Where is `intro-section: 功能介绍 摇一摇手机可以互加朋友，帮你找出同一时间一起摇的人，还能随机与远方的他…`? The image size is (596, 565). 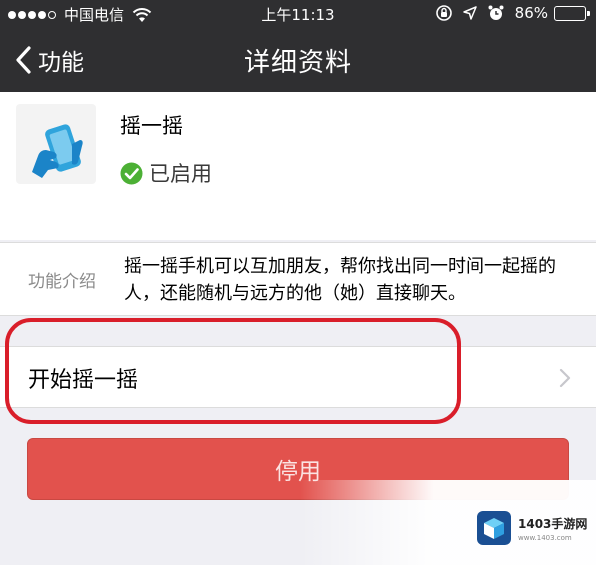
intro-section: 功能介绍 摇一摇手机可以互加朋友，帮你找出同一时间一起摇的人，还能随机与远方的他… is located at coordinates (298, 279).